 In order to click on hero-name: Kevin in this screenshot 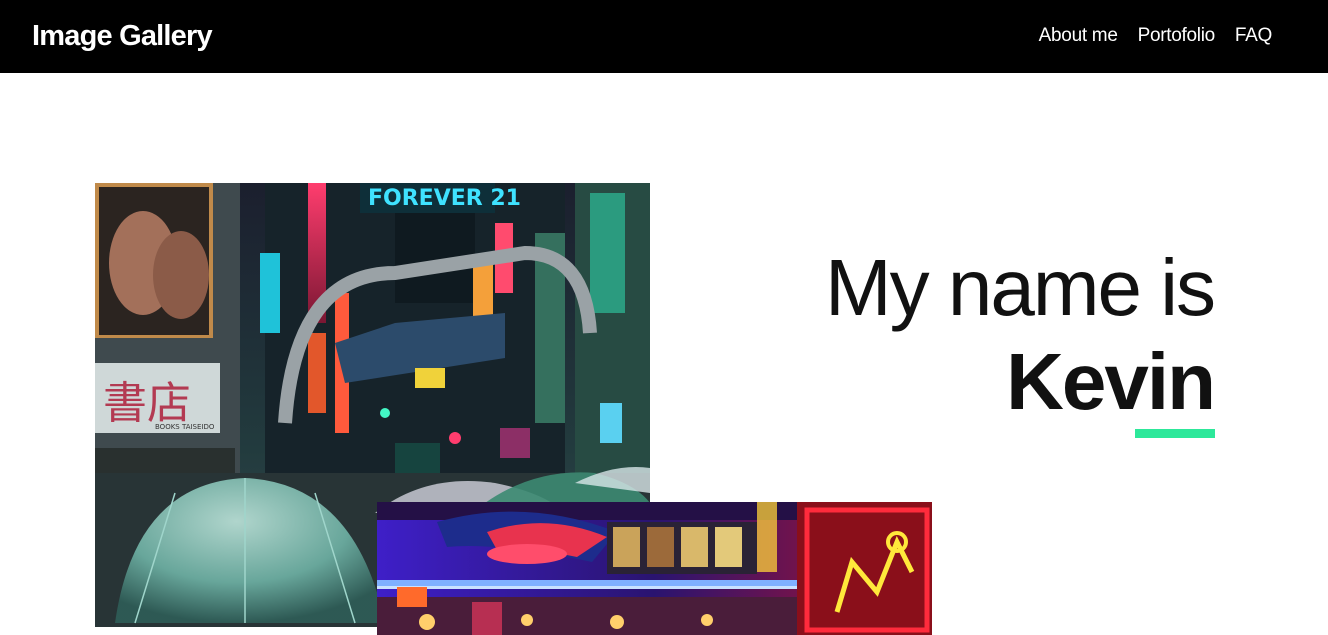, I will do `click(1111, 381)`.